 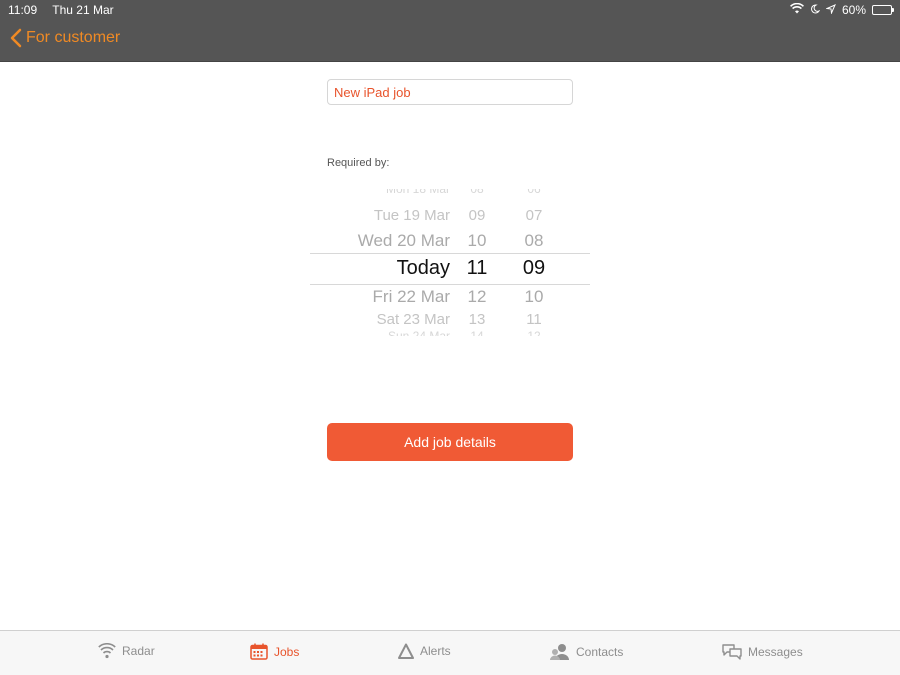 I want to click on picker-minute-selected: 09, so click(x=534, y=268).